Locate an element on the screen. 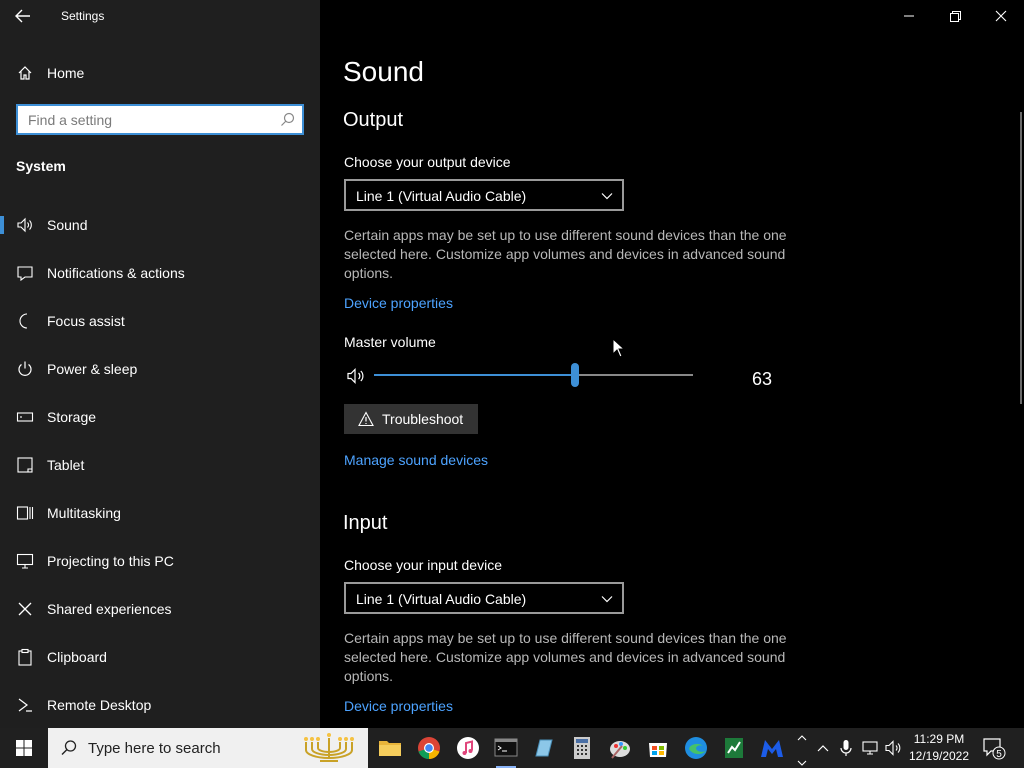 Image resolution: width=1024 pixels, height=768 pixels. section-title: System is located at coordinates (41, 166).